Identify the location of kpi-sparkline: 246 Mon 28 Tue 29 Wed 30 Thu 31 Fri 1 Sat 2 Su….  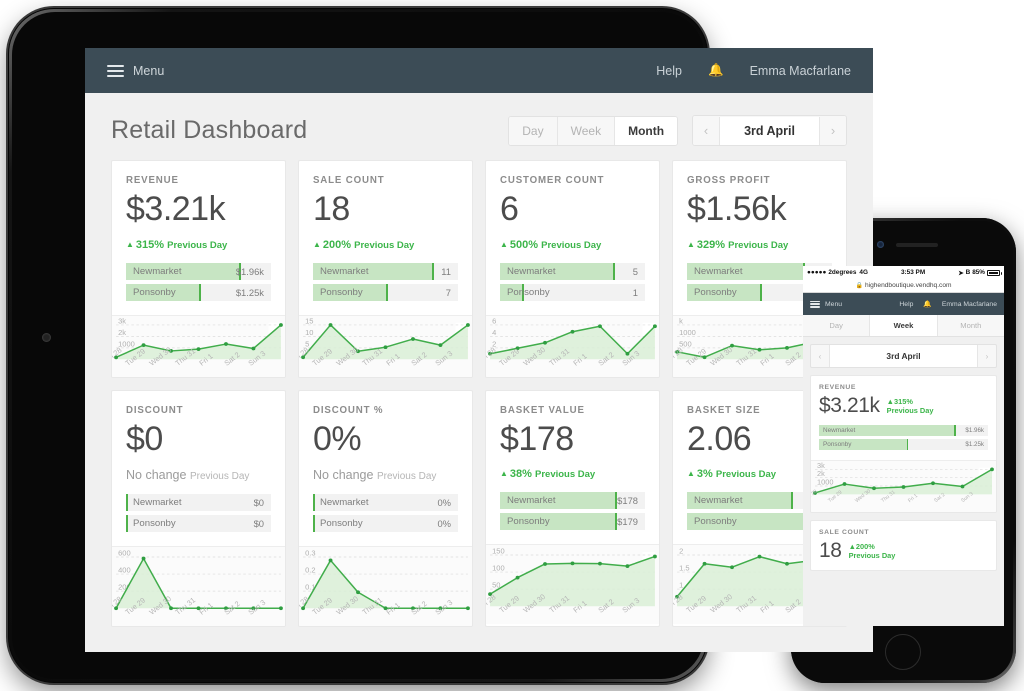
(572, 345).